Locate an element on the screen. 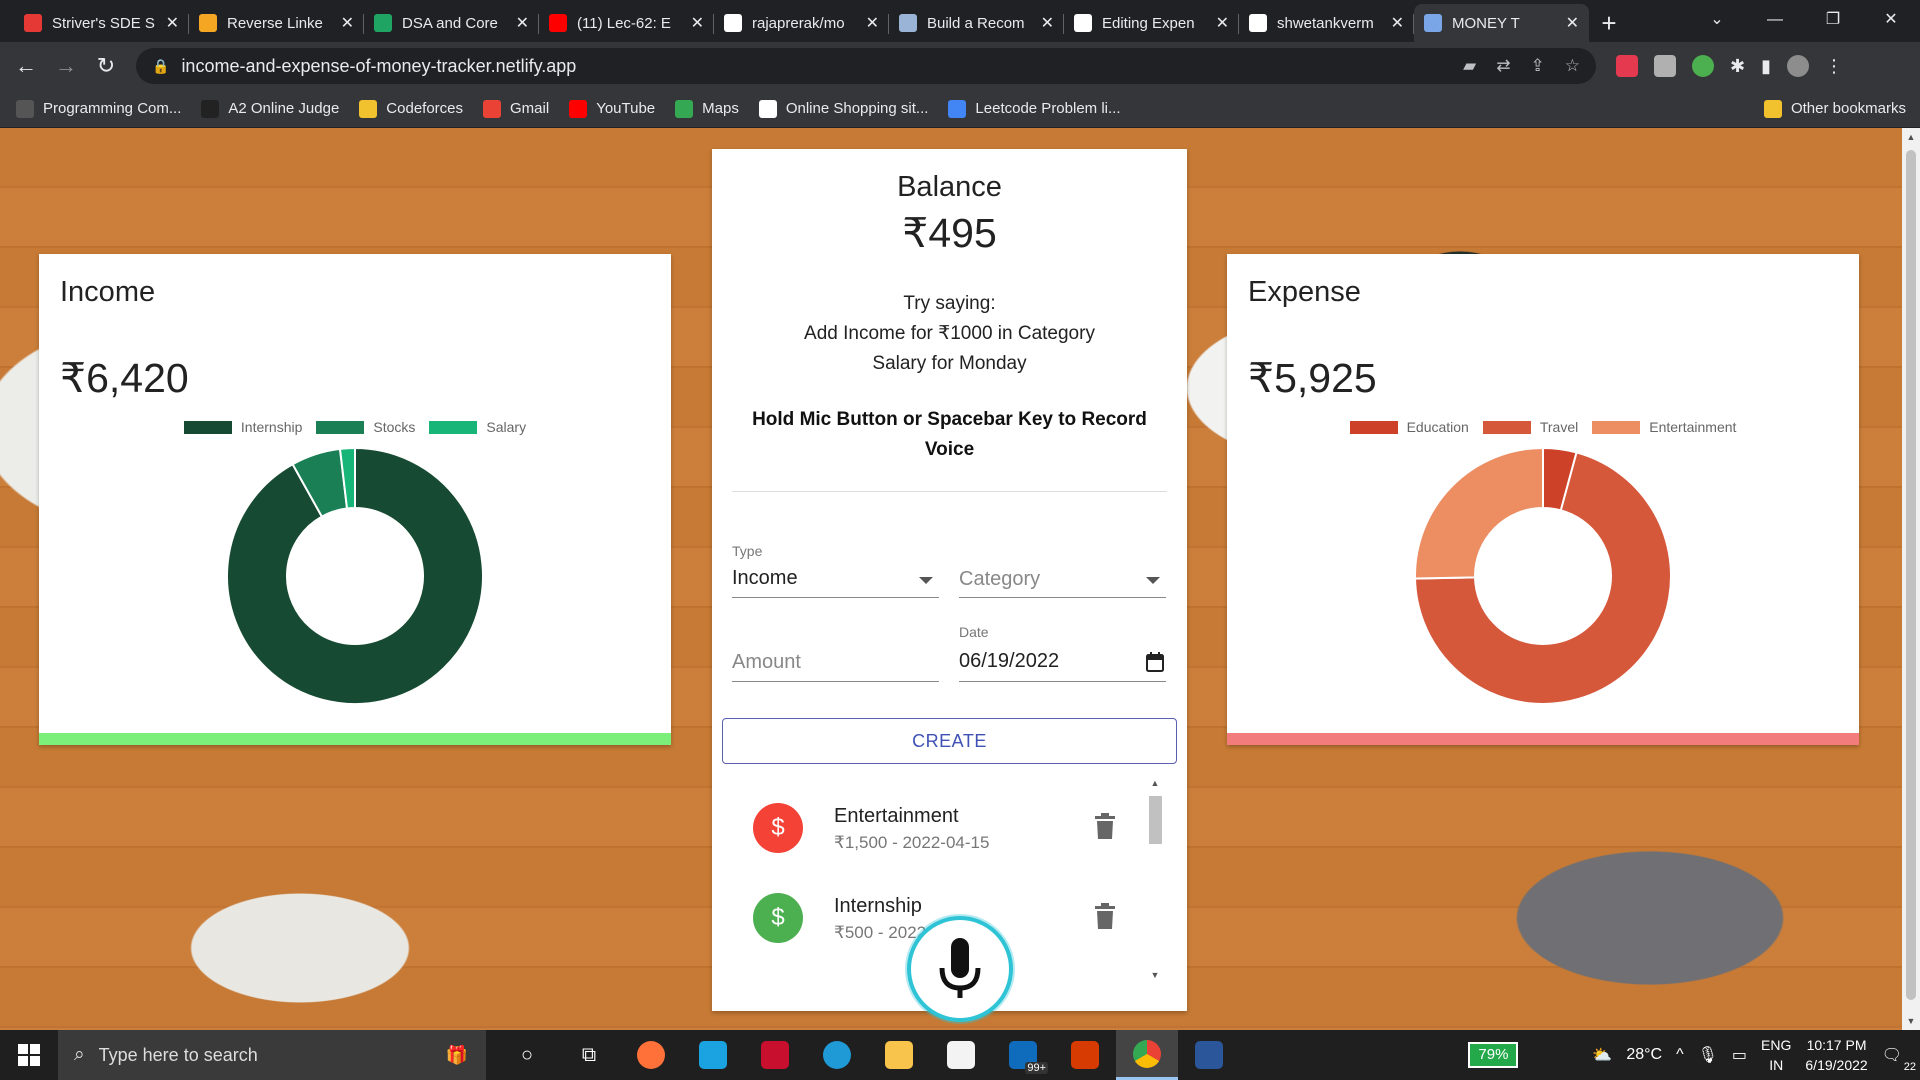  bookmark-item: Maps is located at coordinates (707, 108).